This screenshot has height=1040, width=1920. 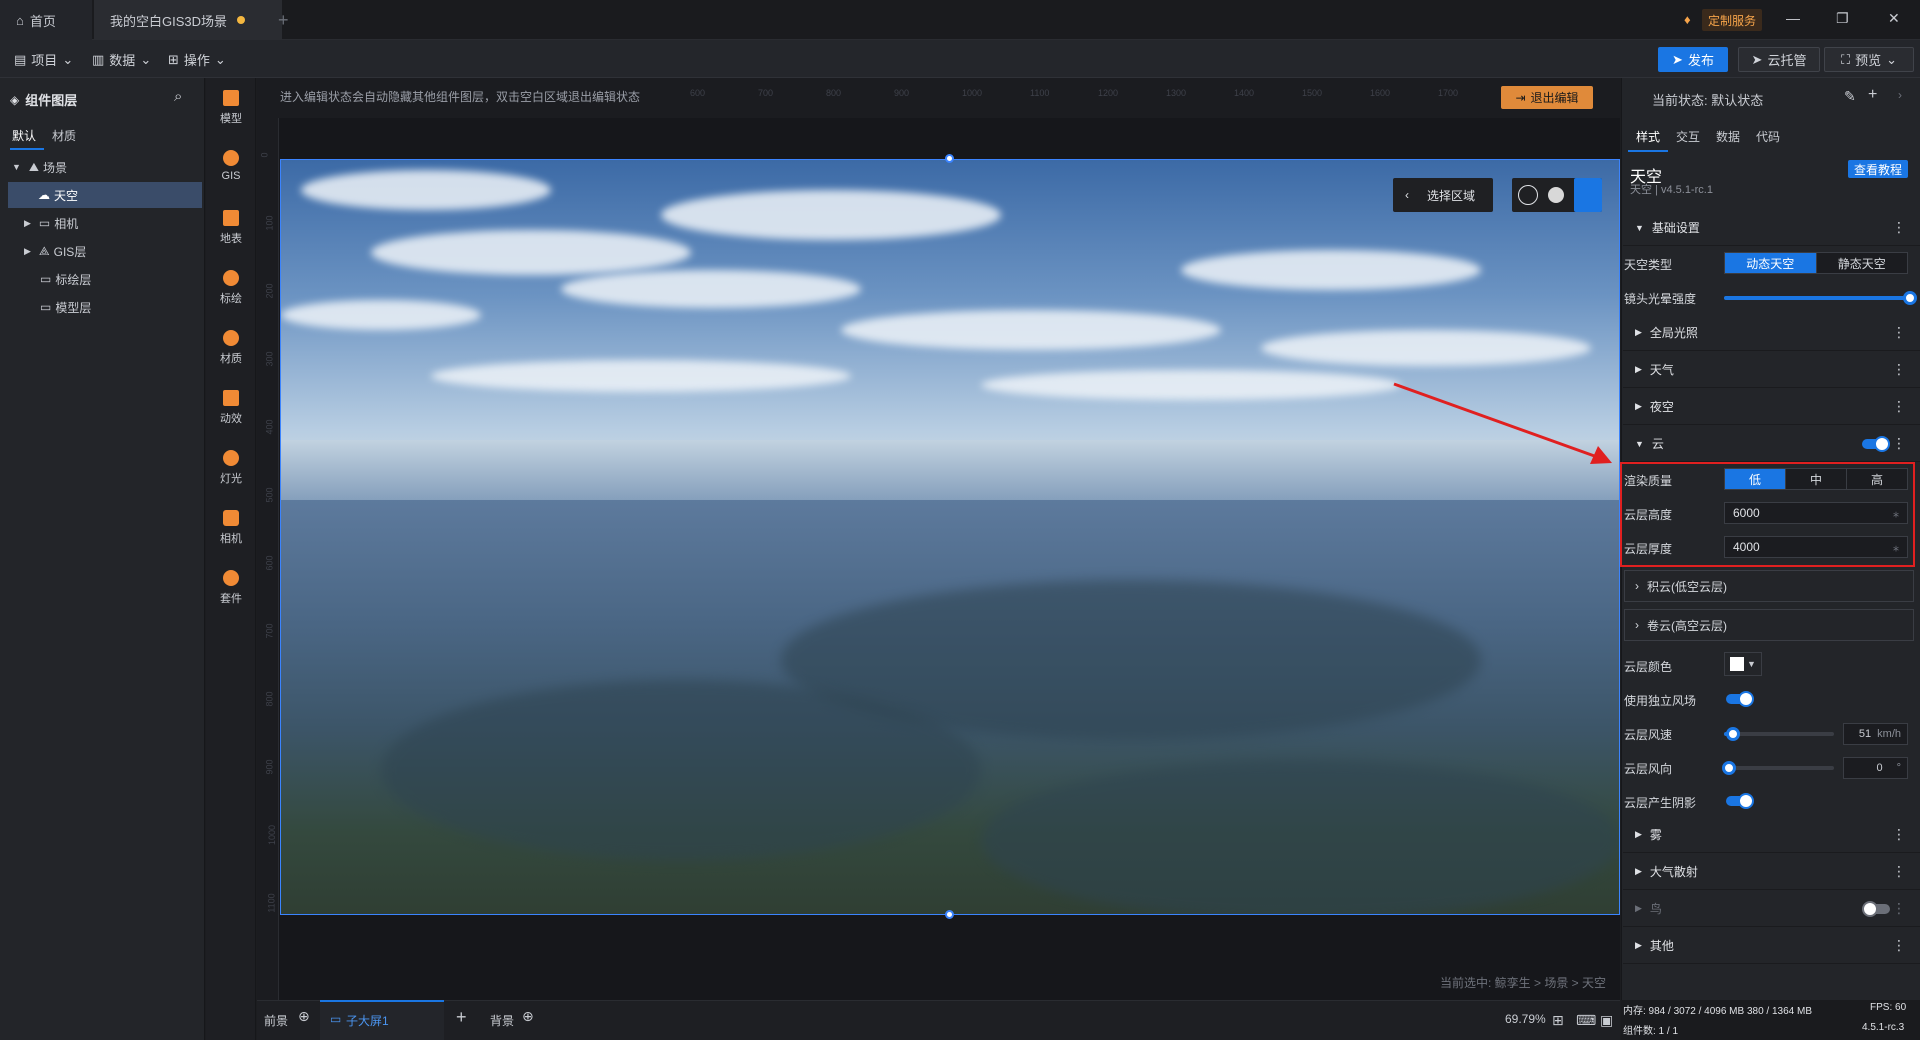 I want to click on tool-material: 材质, so click(x=231, y=348).